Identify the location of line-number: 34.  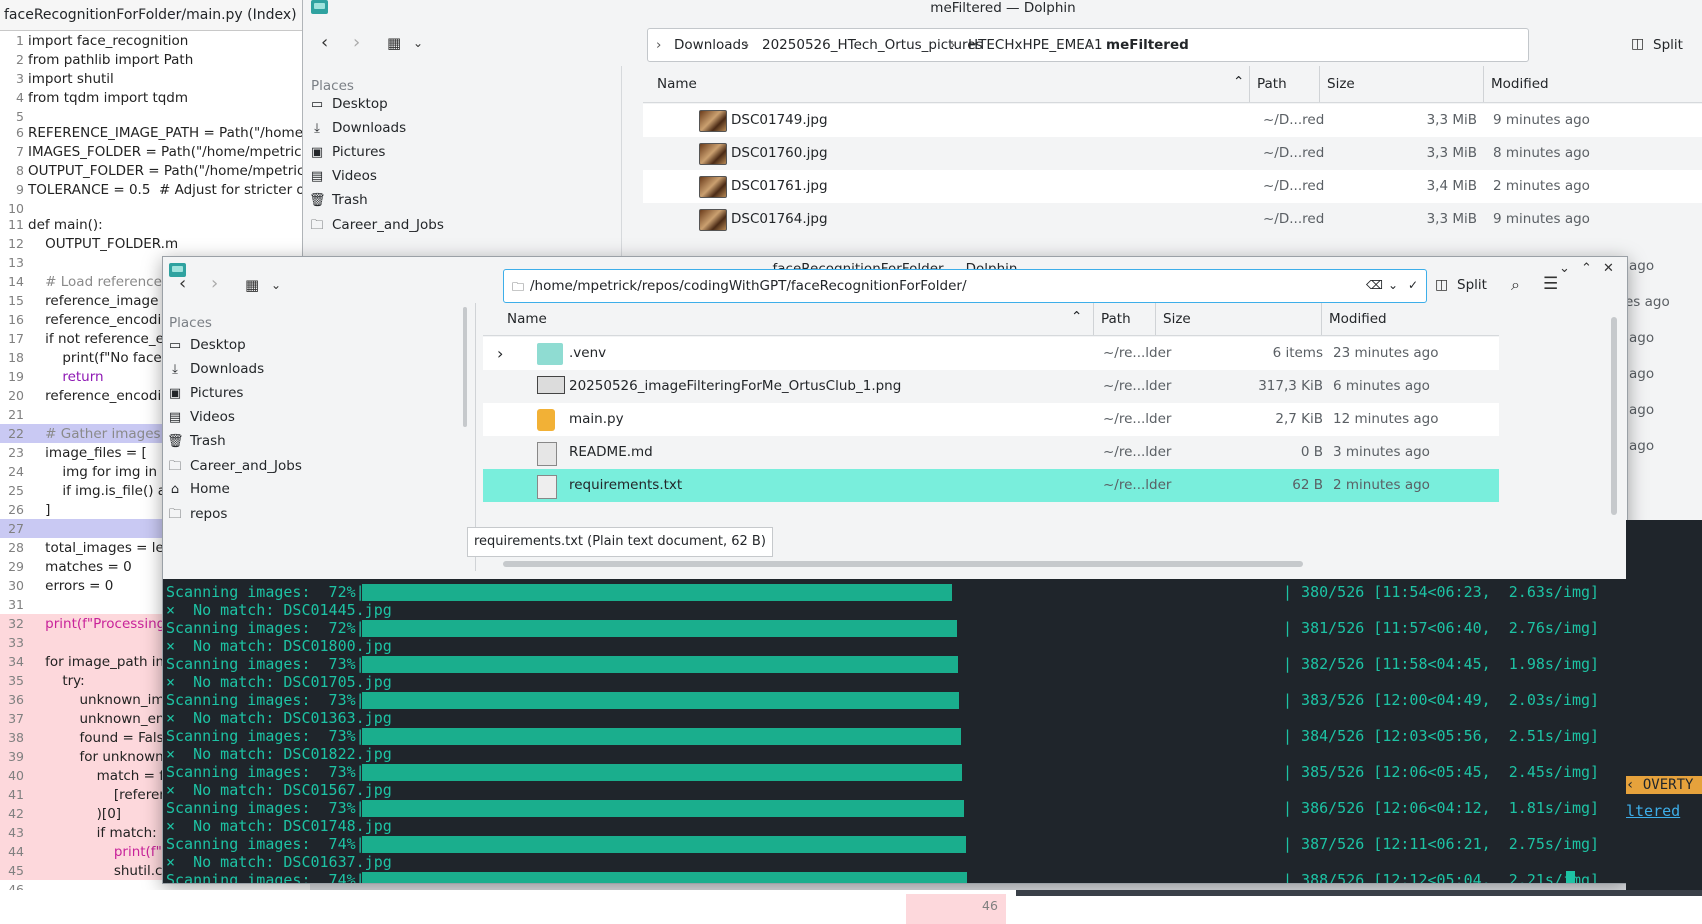
(16, 661).